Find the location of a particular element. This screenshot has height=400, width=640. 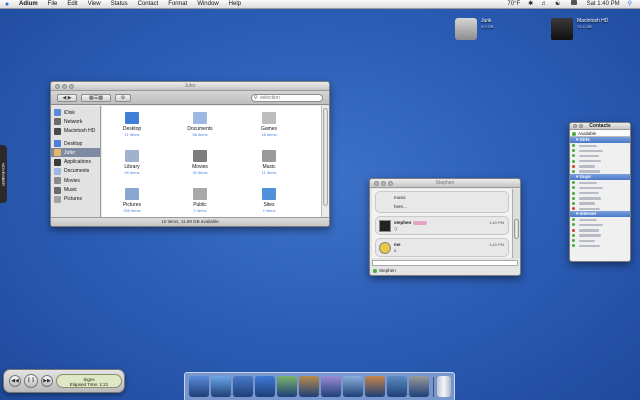

dock-adium-icon is located at coordinates (331, 386).